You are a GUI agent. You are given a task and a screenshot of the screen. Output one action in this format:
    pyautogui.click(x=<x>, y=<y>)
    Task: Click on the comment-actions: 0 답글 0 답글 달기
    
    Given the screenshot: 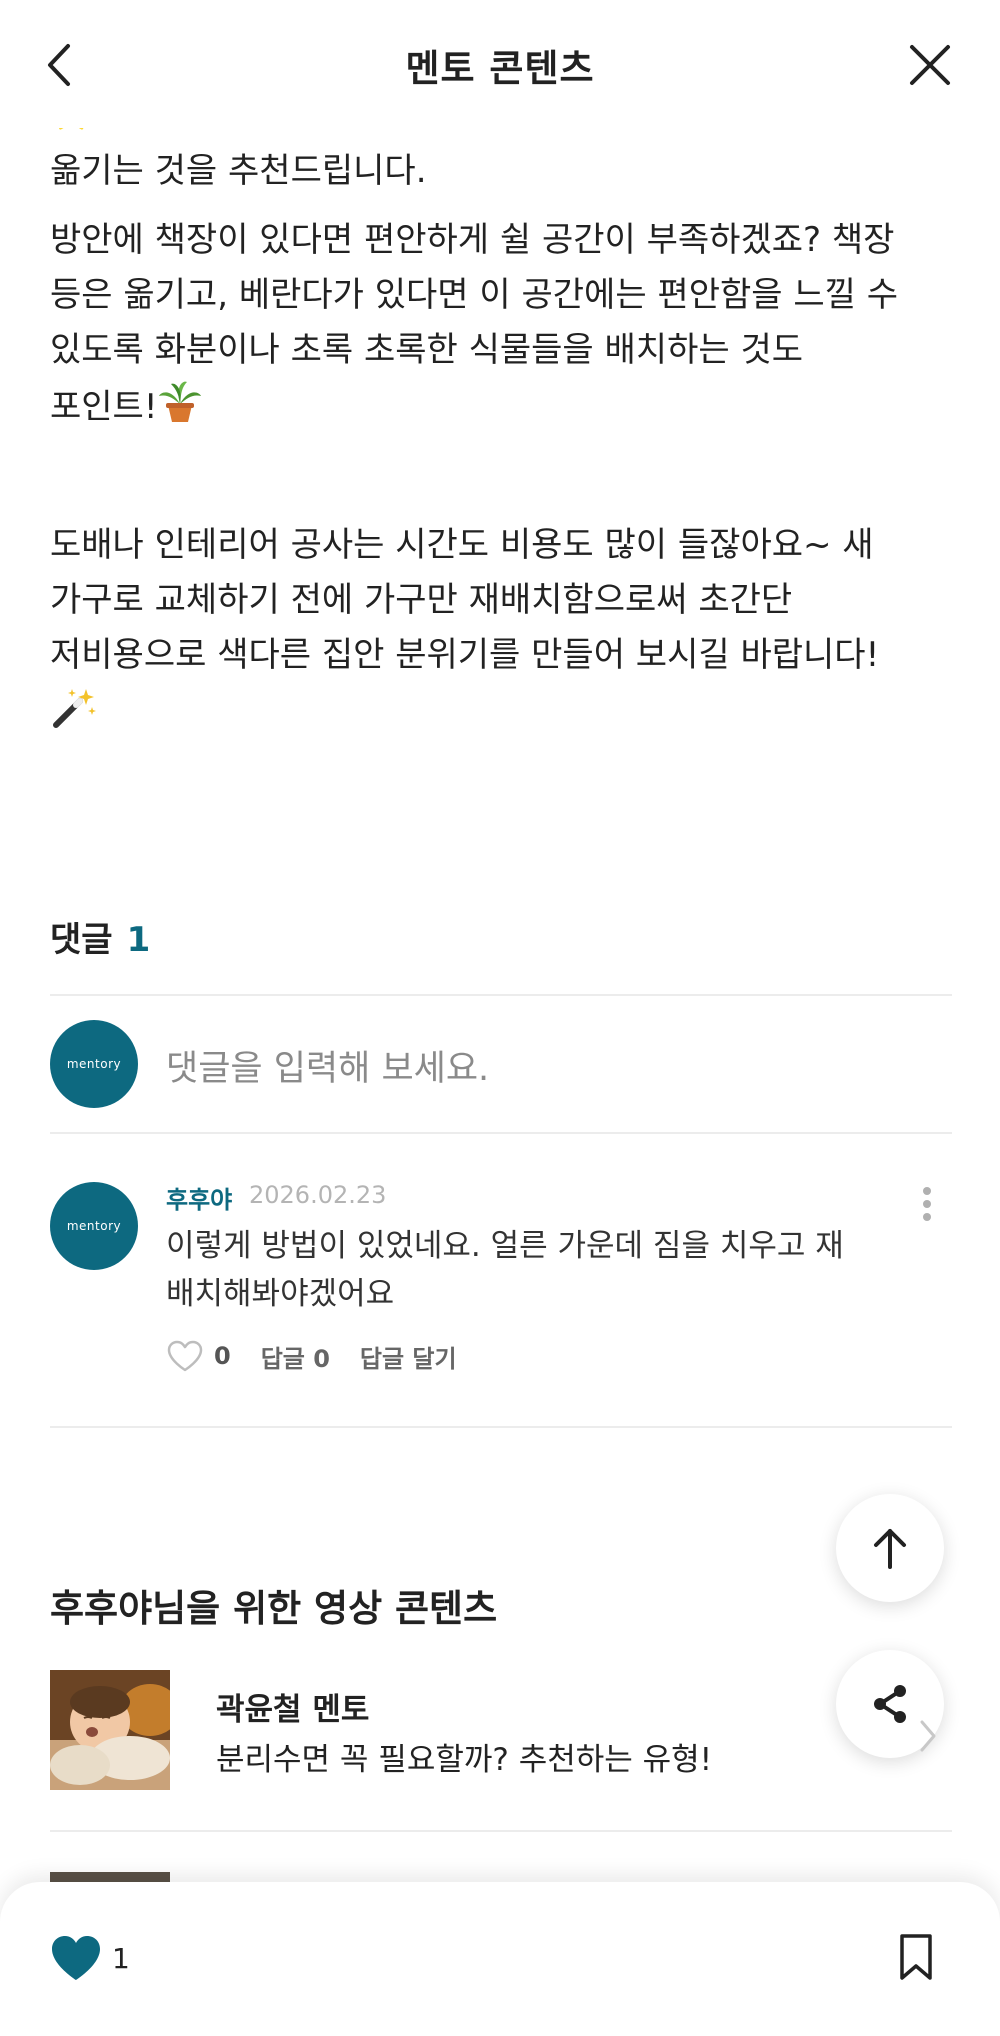 What is the action you would take?
    pyautogui.click(x=311, y=1356)
    